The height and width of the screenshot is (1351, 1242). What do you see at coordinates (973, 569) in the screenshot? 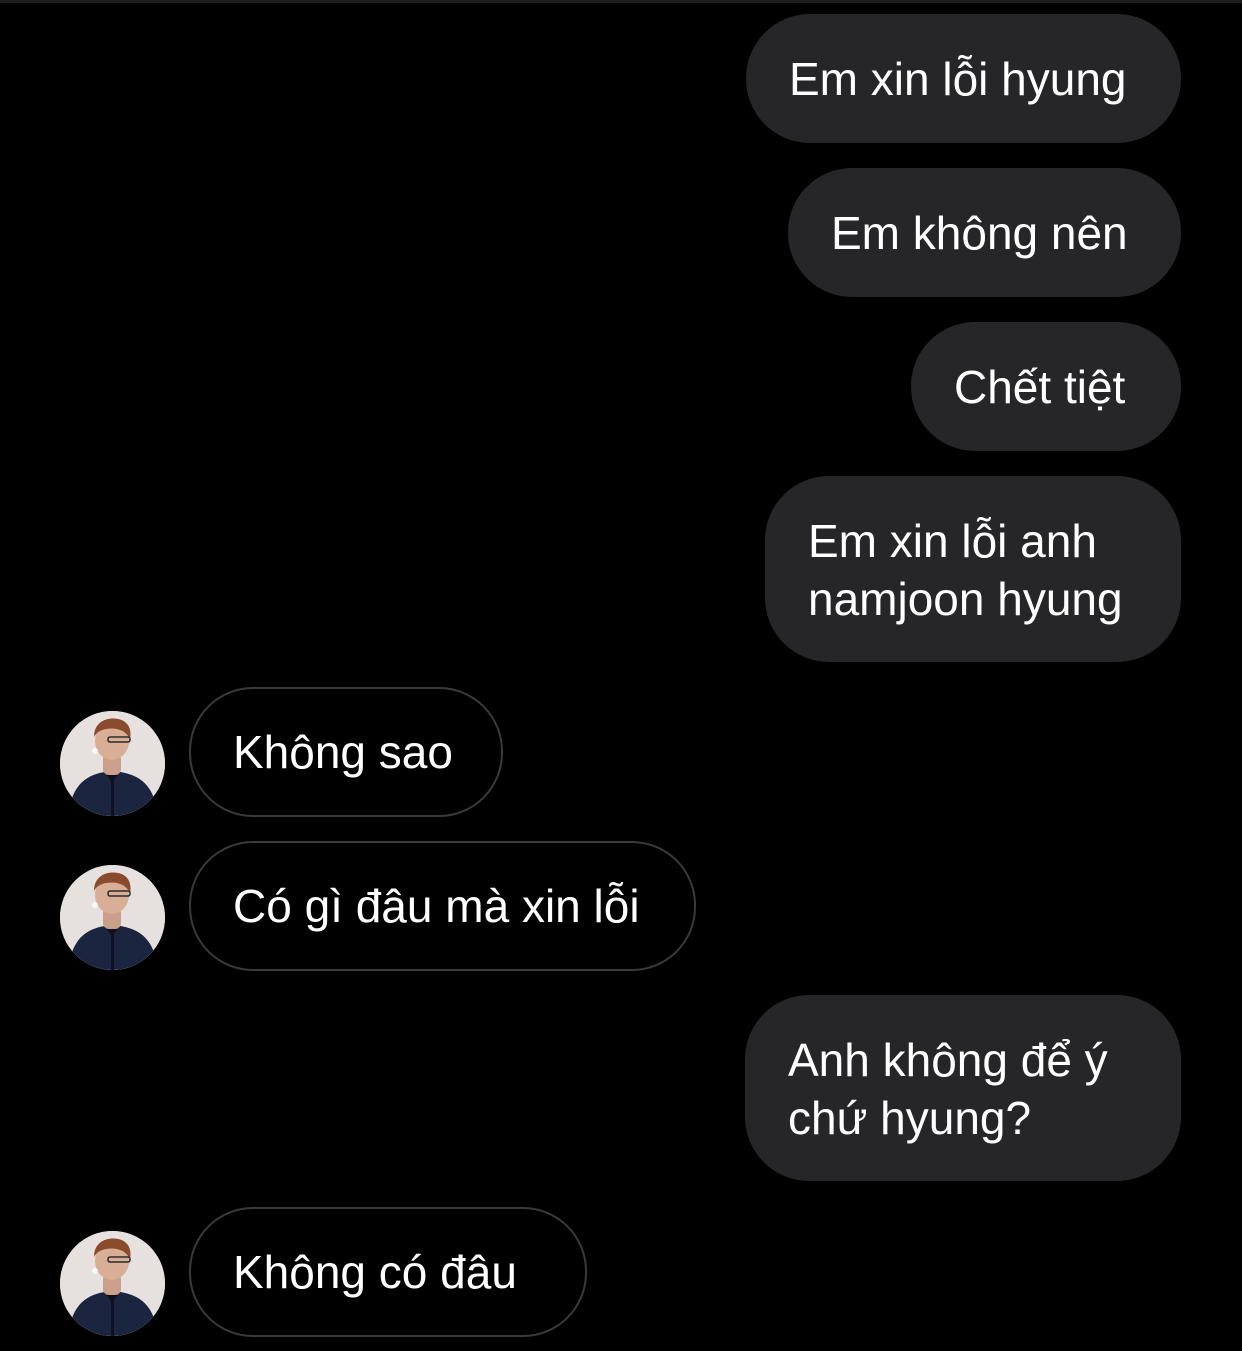
I see `message-bubble-sent: Em xin lỗi anh namjoon hyung` at bounding box center [973, 569].